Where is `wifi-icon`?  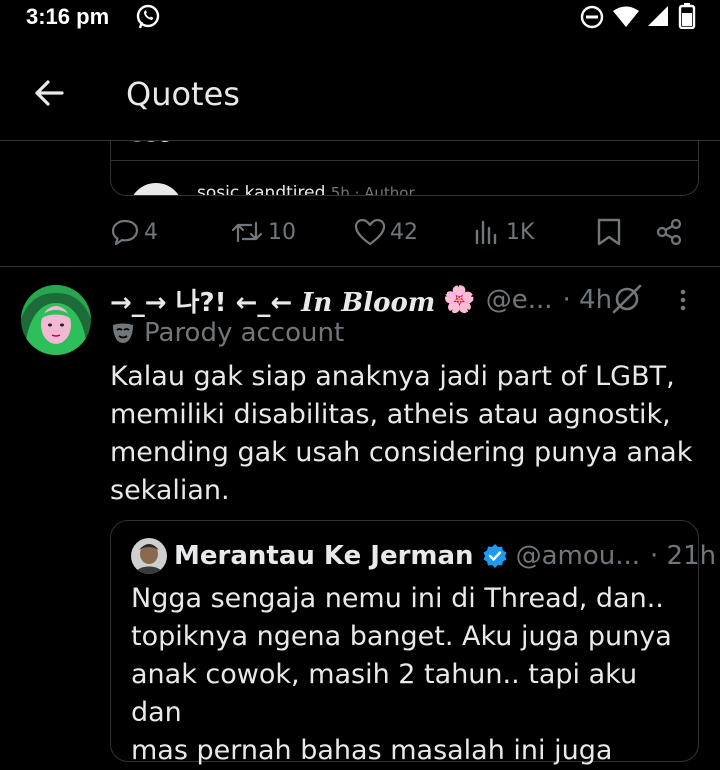 wifi-icon is located at coordinates (626, 16).